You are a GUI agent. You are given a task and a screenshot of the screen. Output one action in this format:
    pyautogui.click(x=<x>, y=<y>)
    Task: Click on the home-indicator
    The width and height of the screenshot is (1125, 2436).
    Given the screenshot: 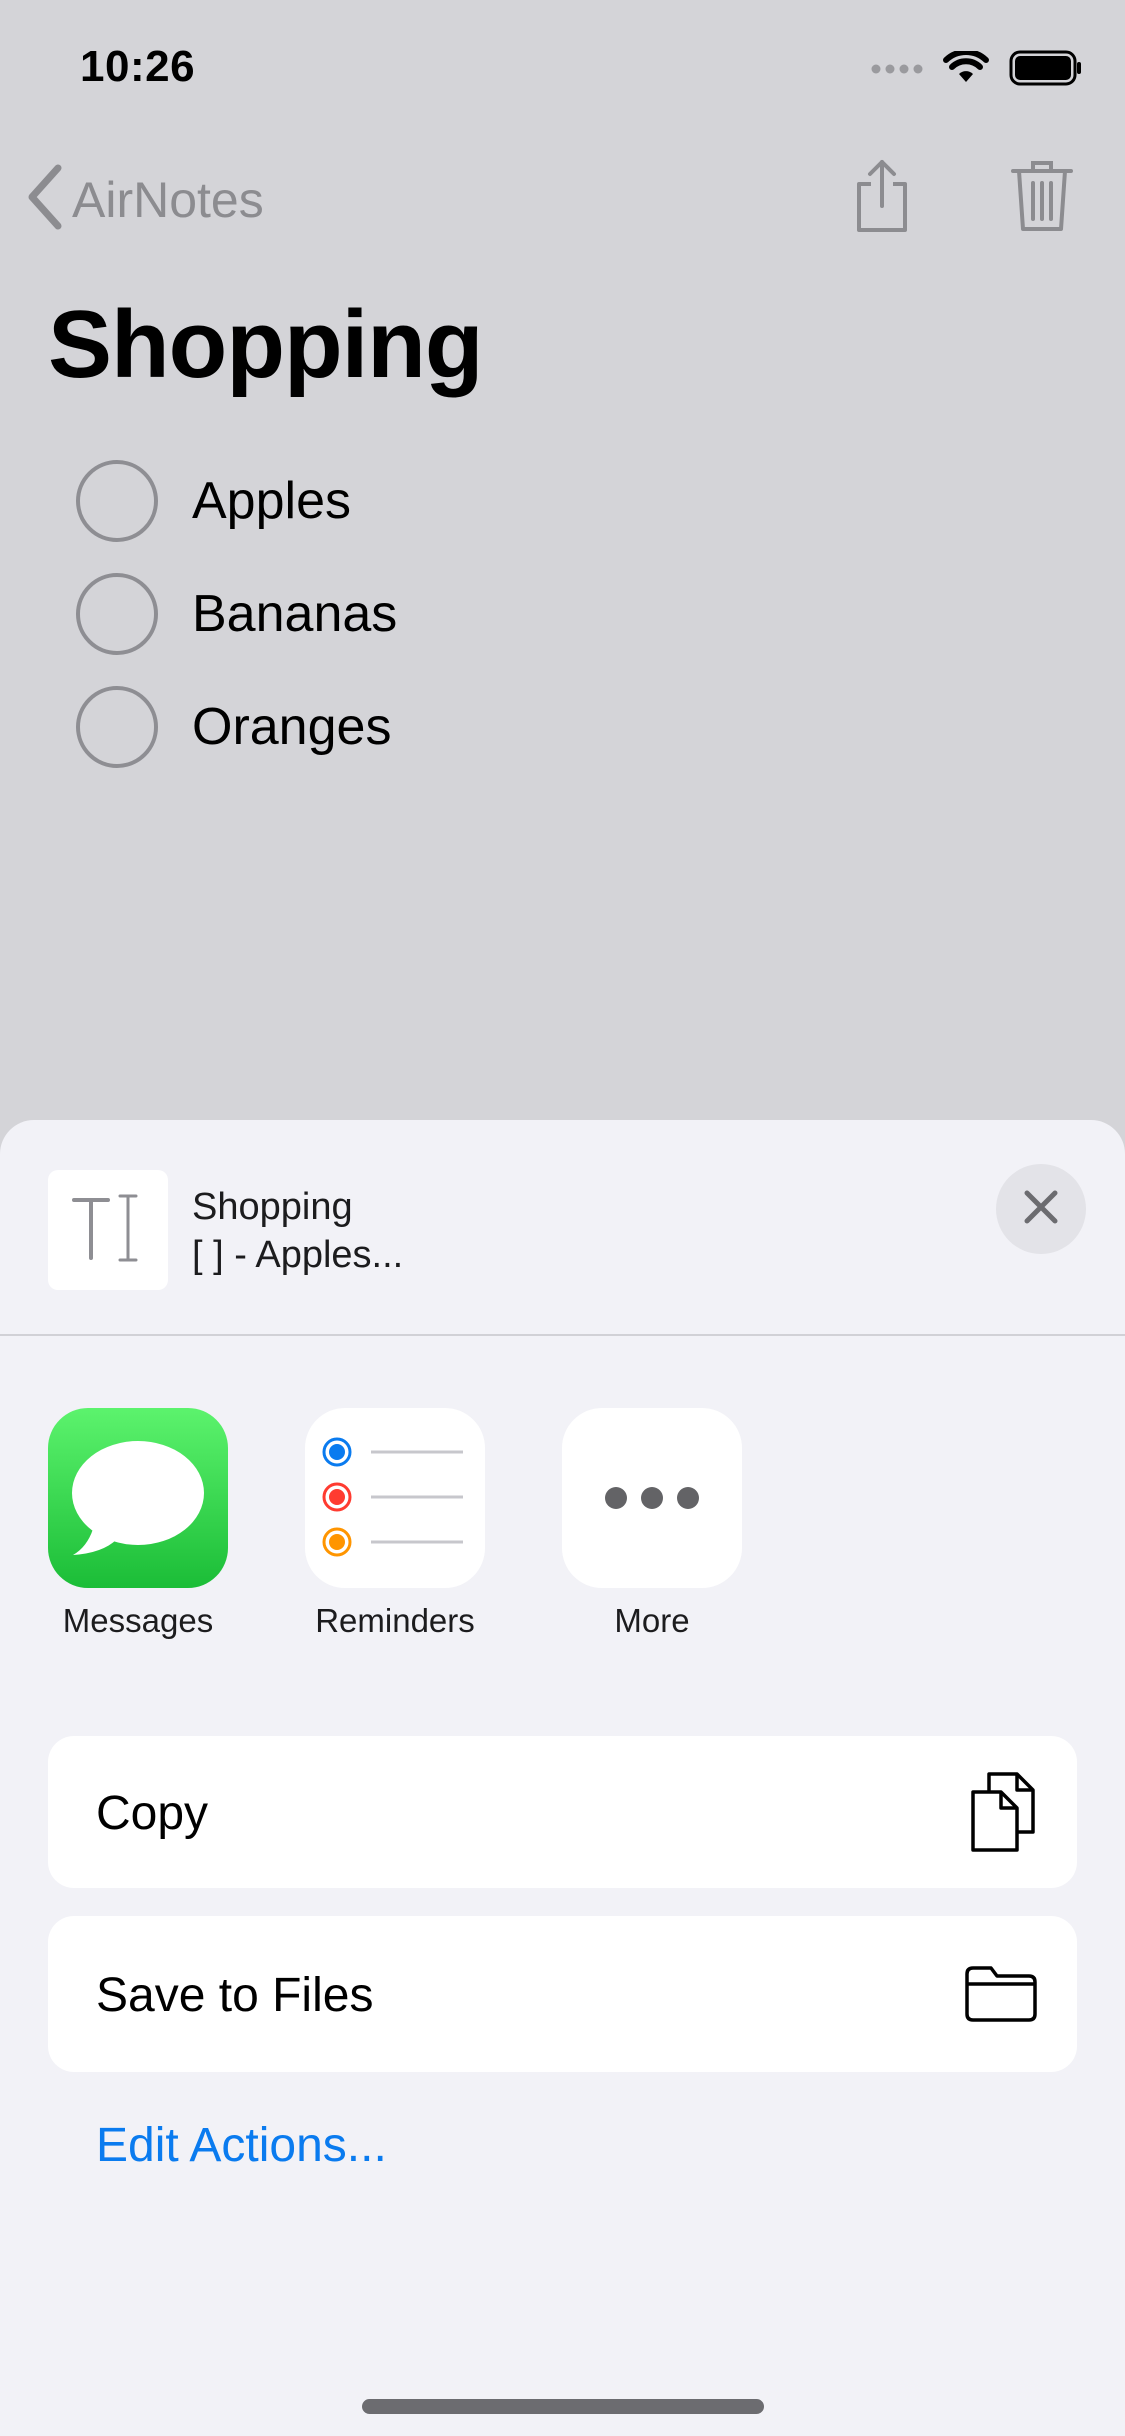 What is the action you would take?
    pyautogui.click(x=563, y=2406)
    